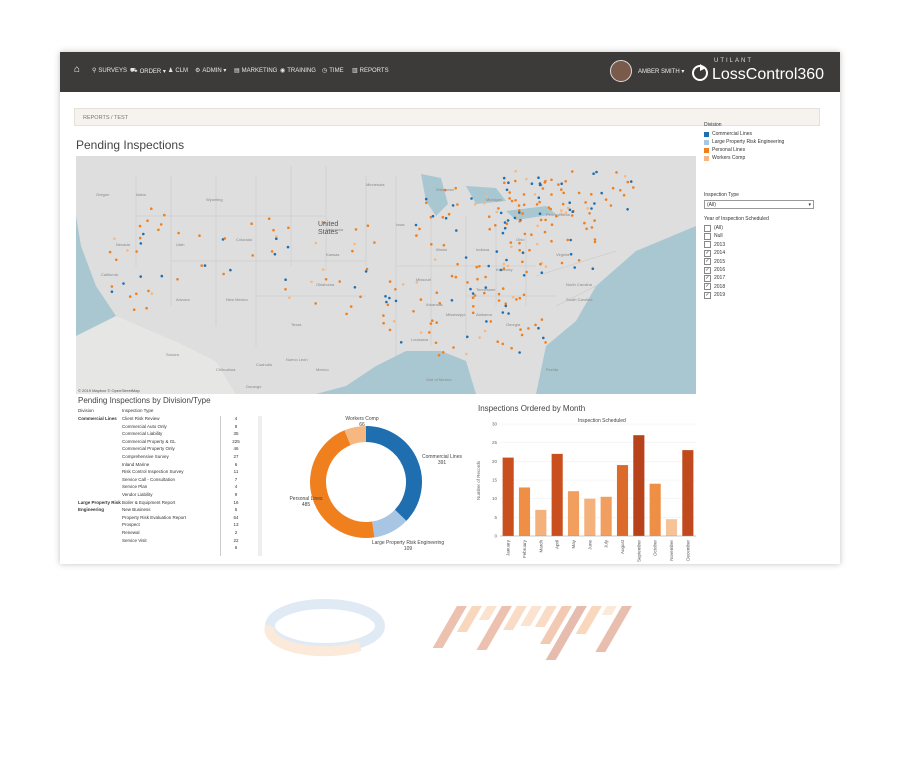 Image resolution: width=900 pixels, height=777 pixels. What do you see at coordinates (137, 410) in the screenshot?
I see `column-header-type: Inspection Type` at bounding box center [137, 410].